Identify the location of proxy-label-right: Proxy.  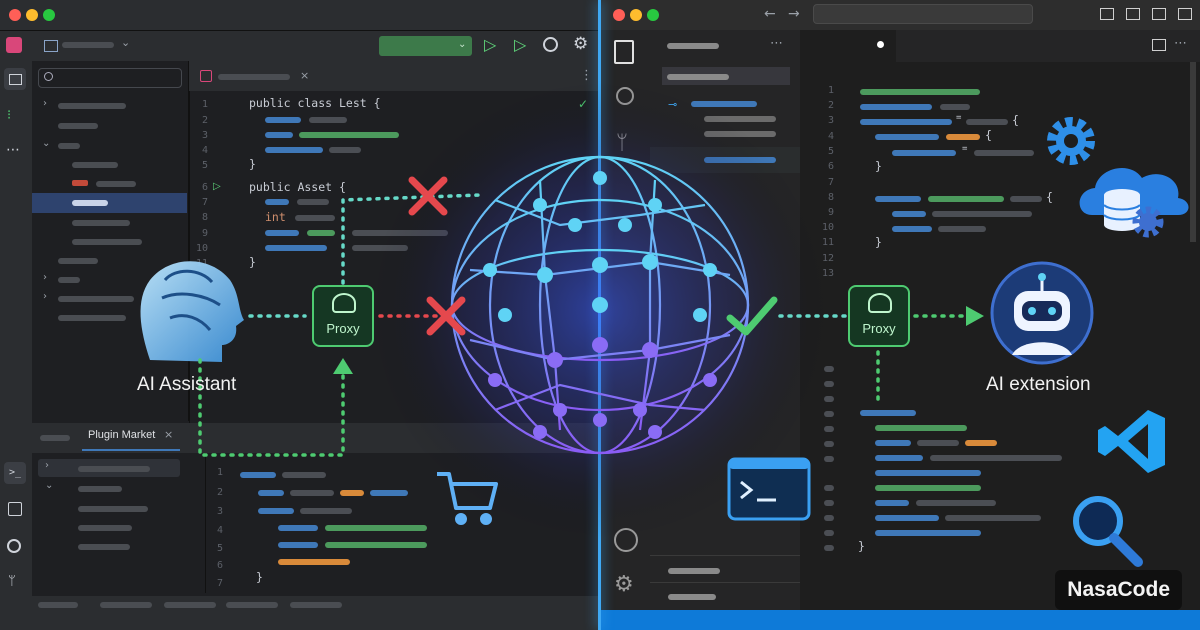
(879, 328).